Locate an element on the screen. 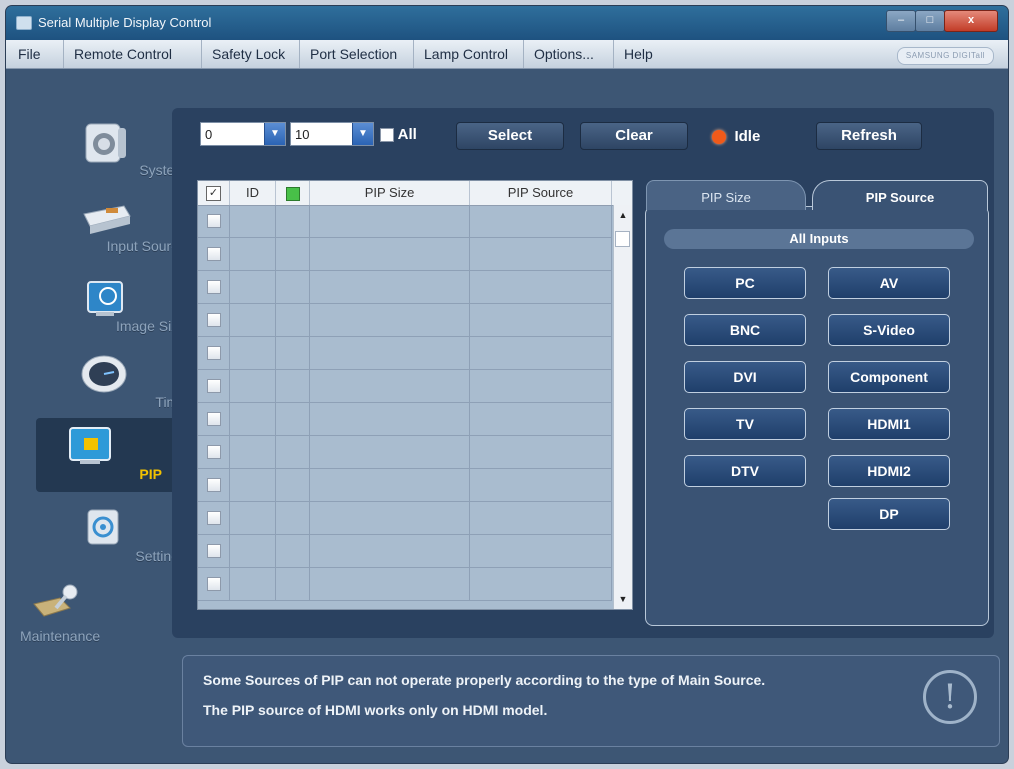  source-dtv-button: DTV is located at coordinates (745, 471).